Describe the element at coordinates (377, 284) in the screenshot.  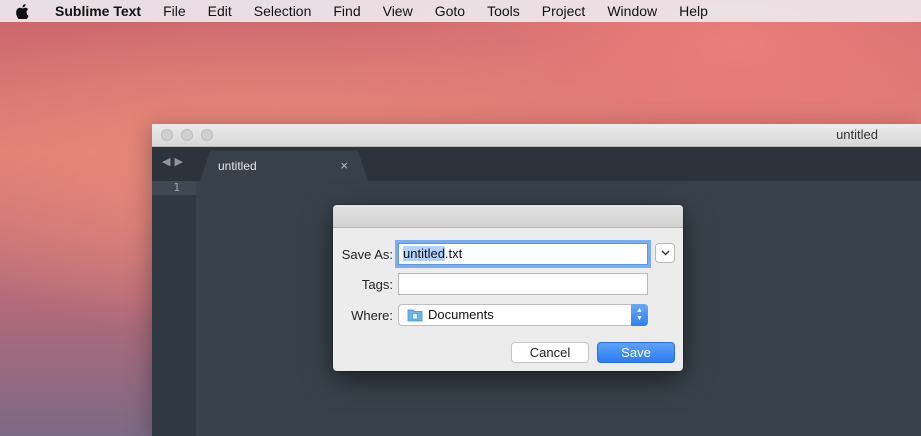
I see `tags-label: Tags:` at that location.